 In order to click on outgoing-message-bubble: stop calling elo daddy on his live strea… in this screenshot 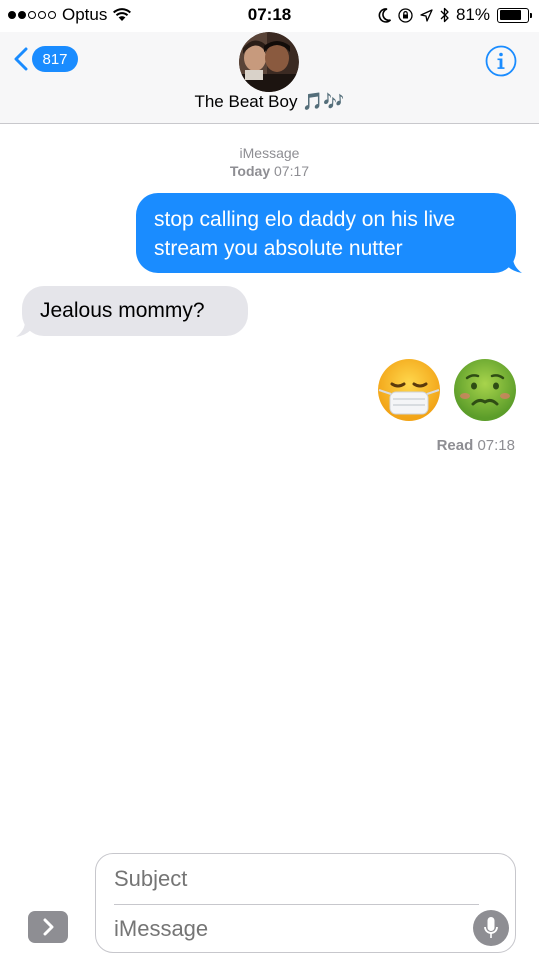, I will do `click(326, 233)`.